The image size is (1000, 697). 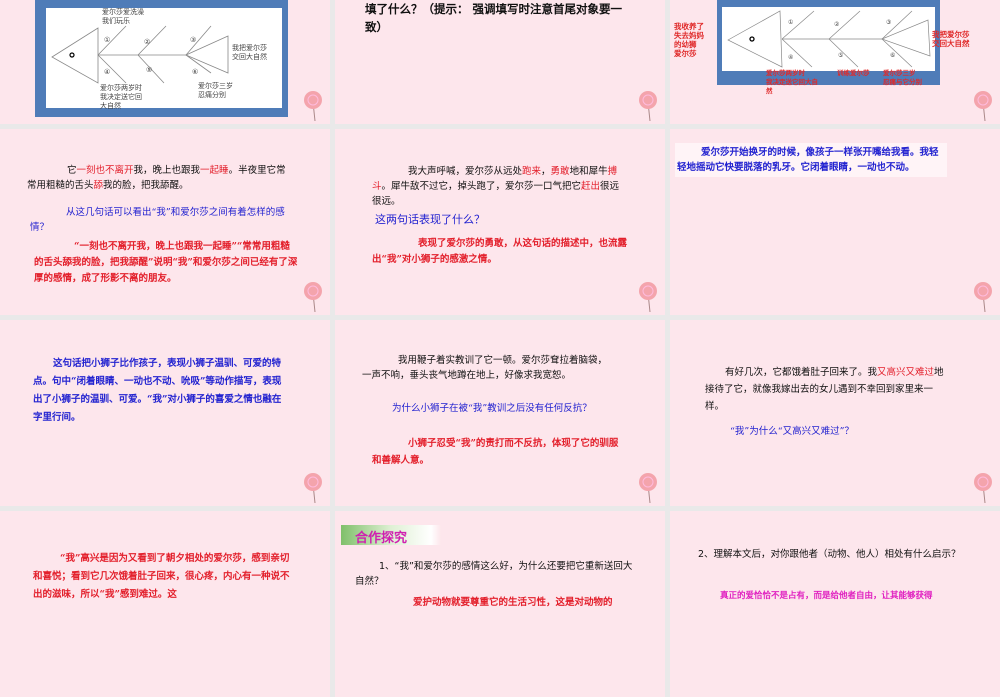 I want to click on answer-text: 小狮子忍受“我”的责打而不反抗，体现了它的驯服和善解人意。, so click(x=495, y=452).